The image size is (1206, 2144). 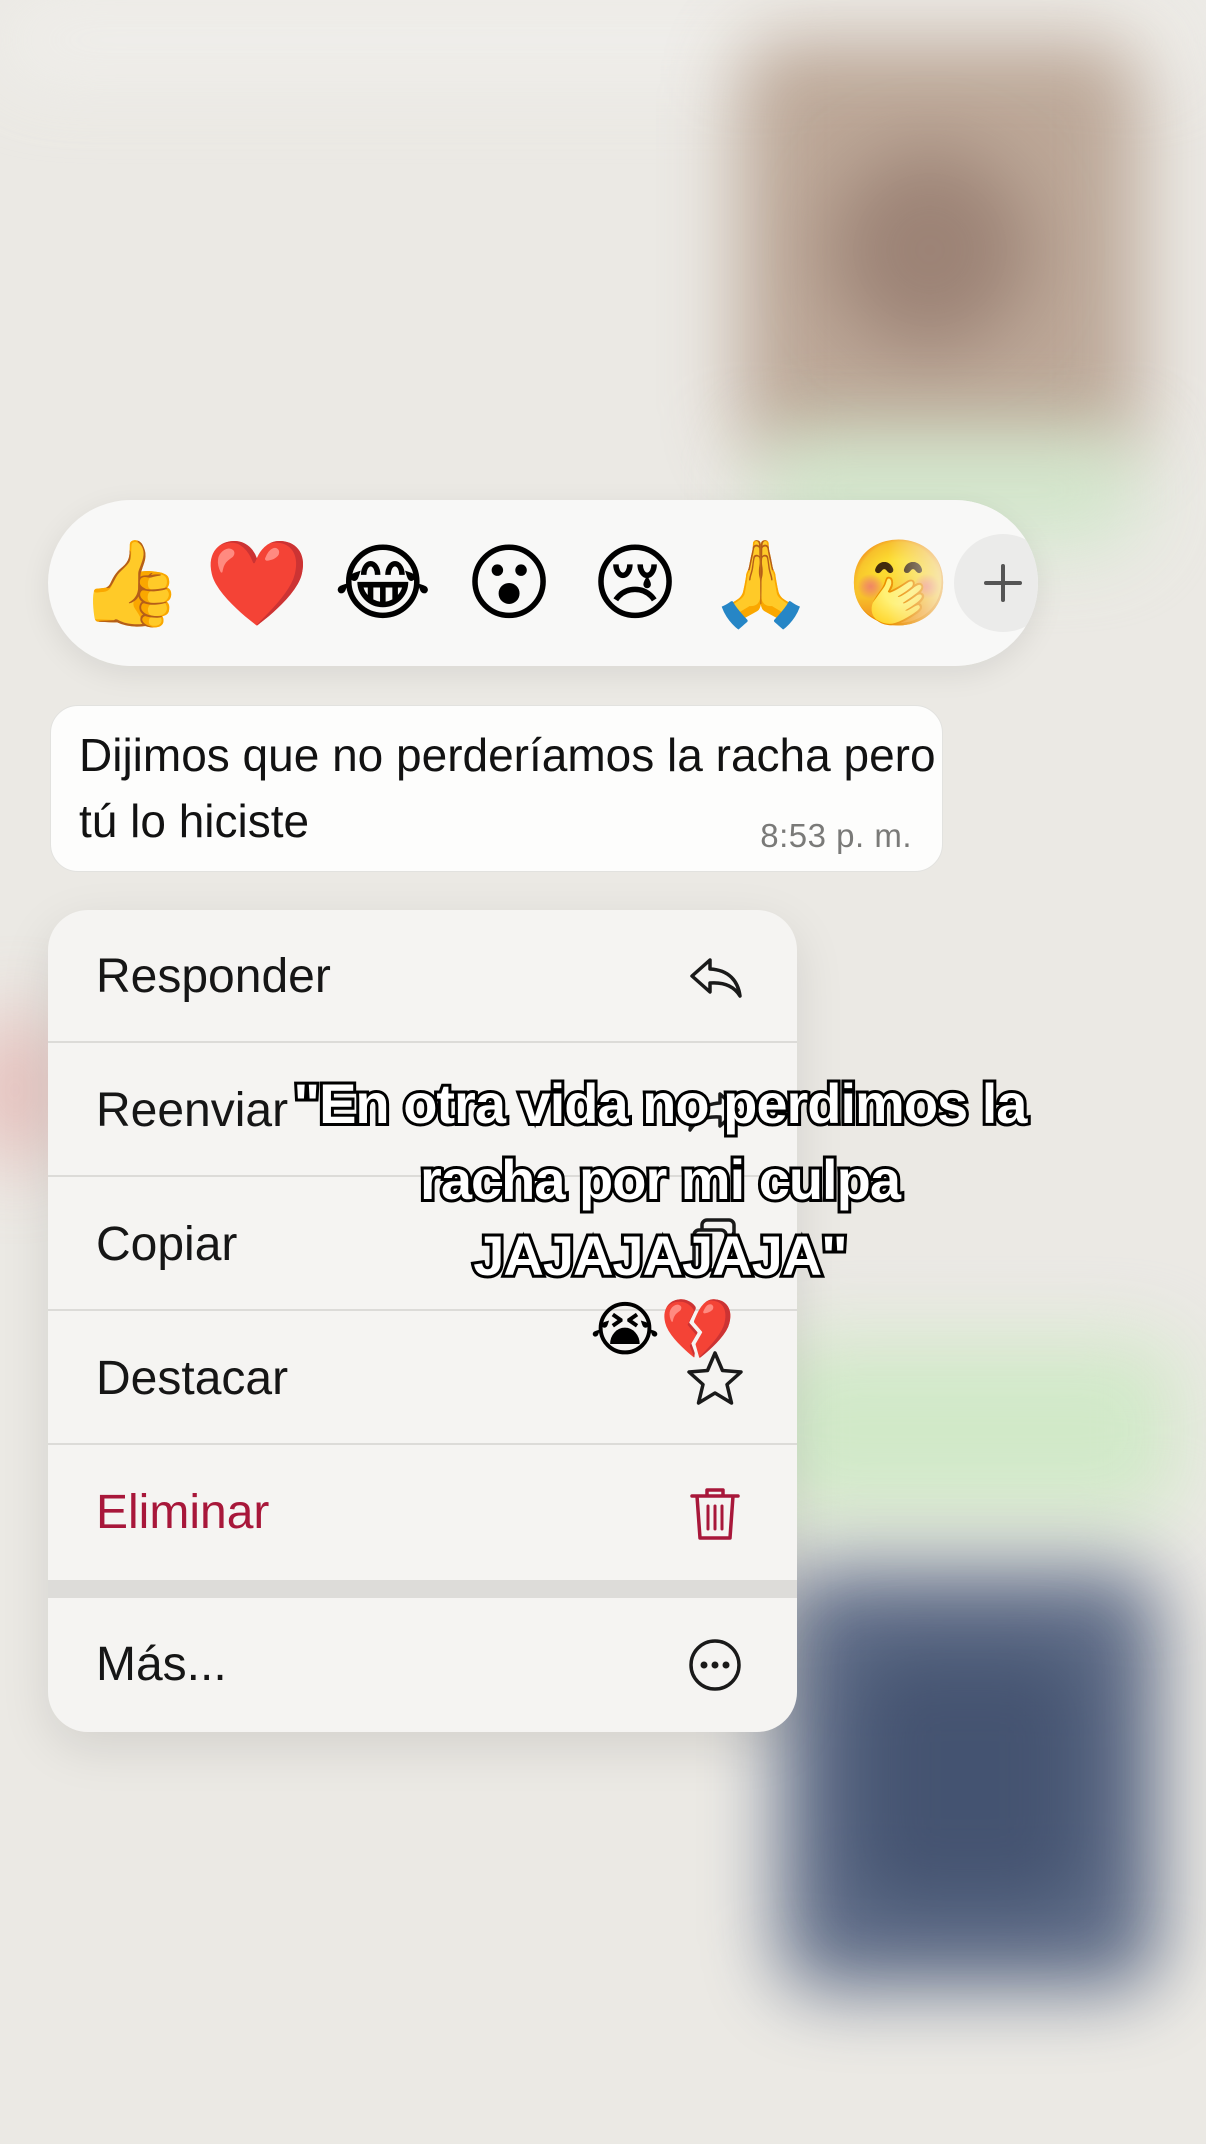 What do you see at coordinates (761, 583) in the screenshot?
I see `folded-hands-reaction: 🙏` at bounding box center [761, 583].